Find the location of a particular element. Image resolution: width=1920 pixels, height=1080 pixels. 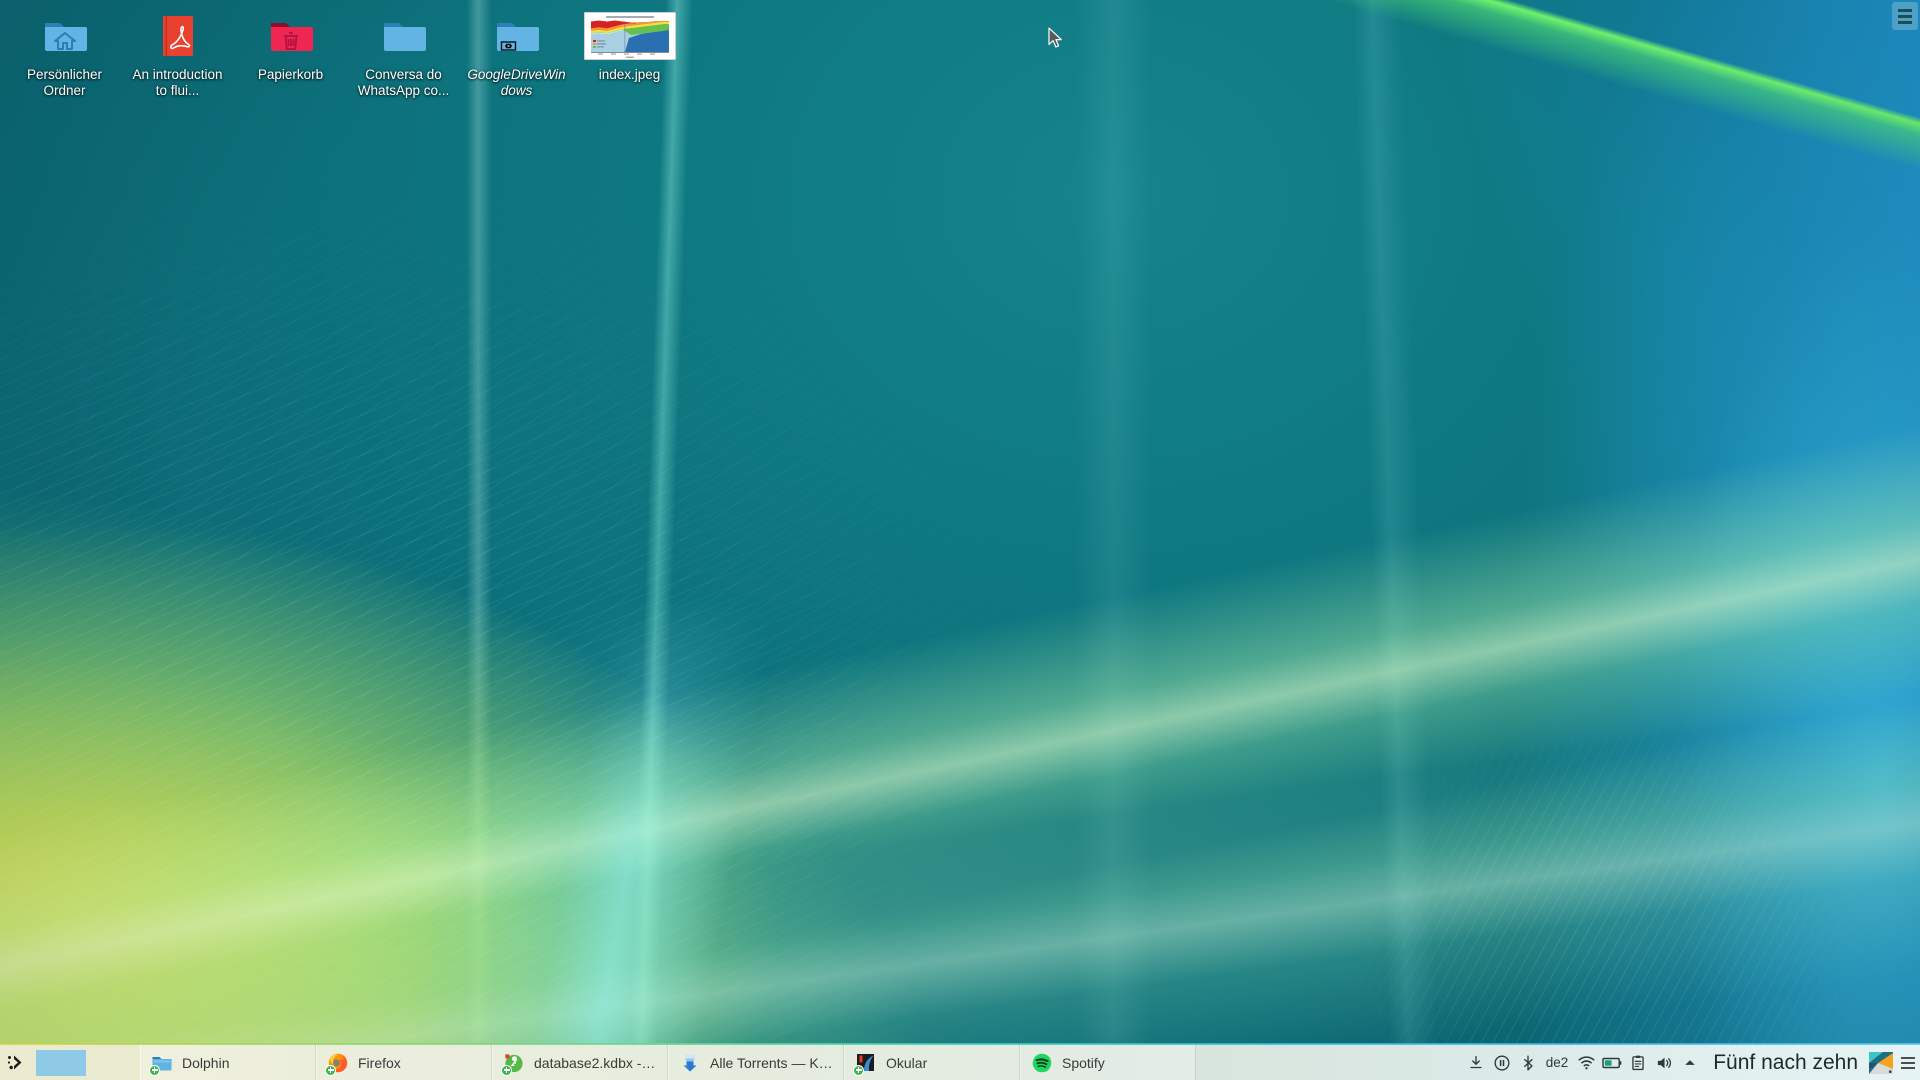

tray-keyboard-layout: de2 is located at coordinates (1557, 1062).